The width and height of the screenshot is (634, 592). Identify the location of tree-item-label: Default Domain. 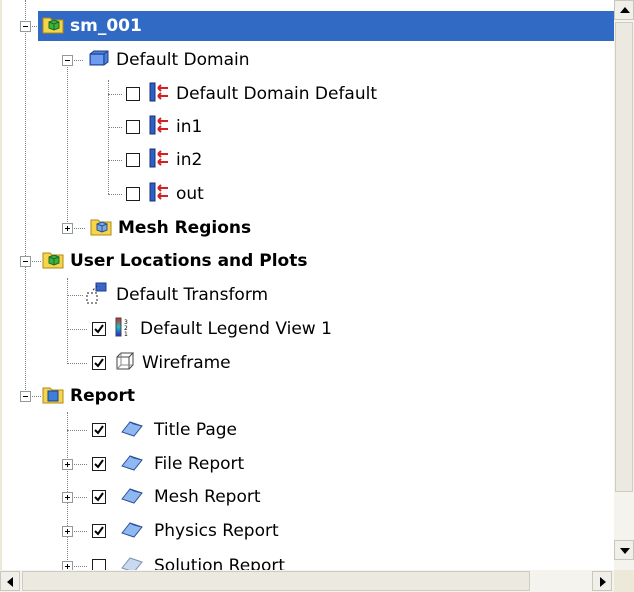
(183, 60).